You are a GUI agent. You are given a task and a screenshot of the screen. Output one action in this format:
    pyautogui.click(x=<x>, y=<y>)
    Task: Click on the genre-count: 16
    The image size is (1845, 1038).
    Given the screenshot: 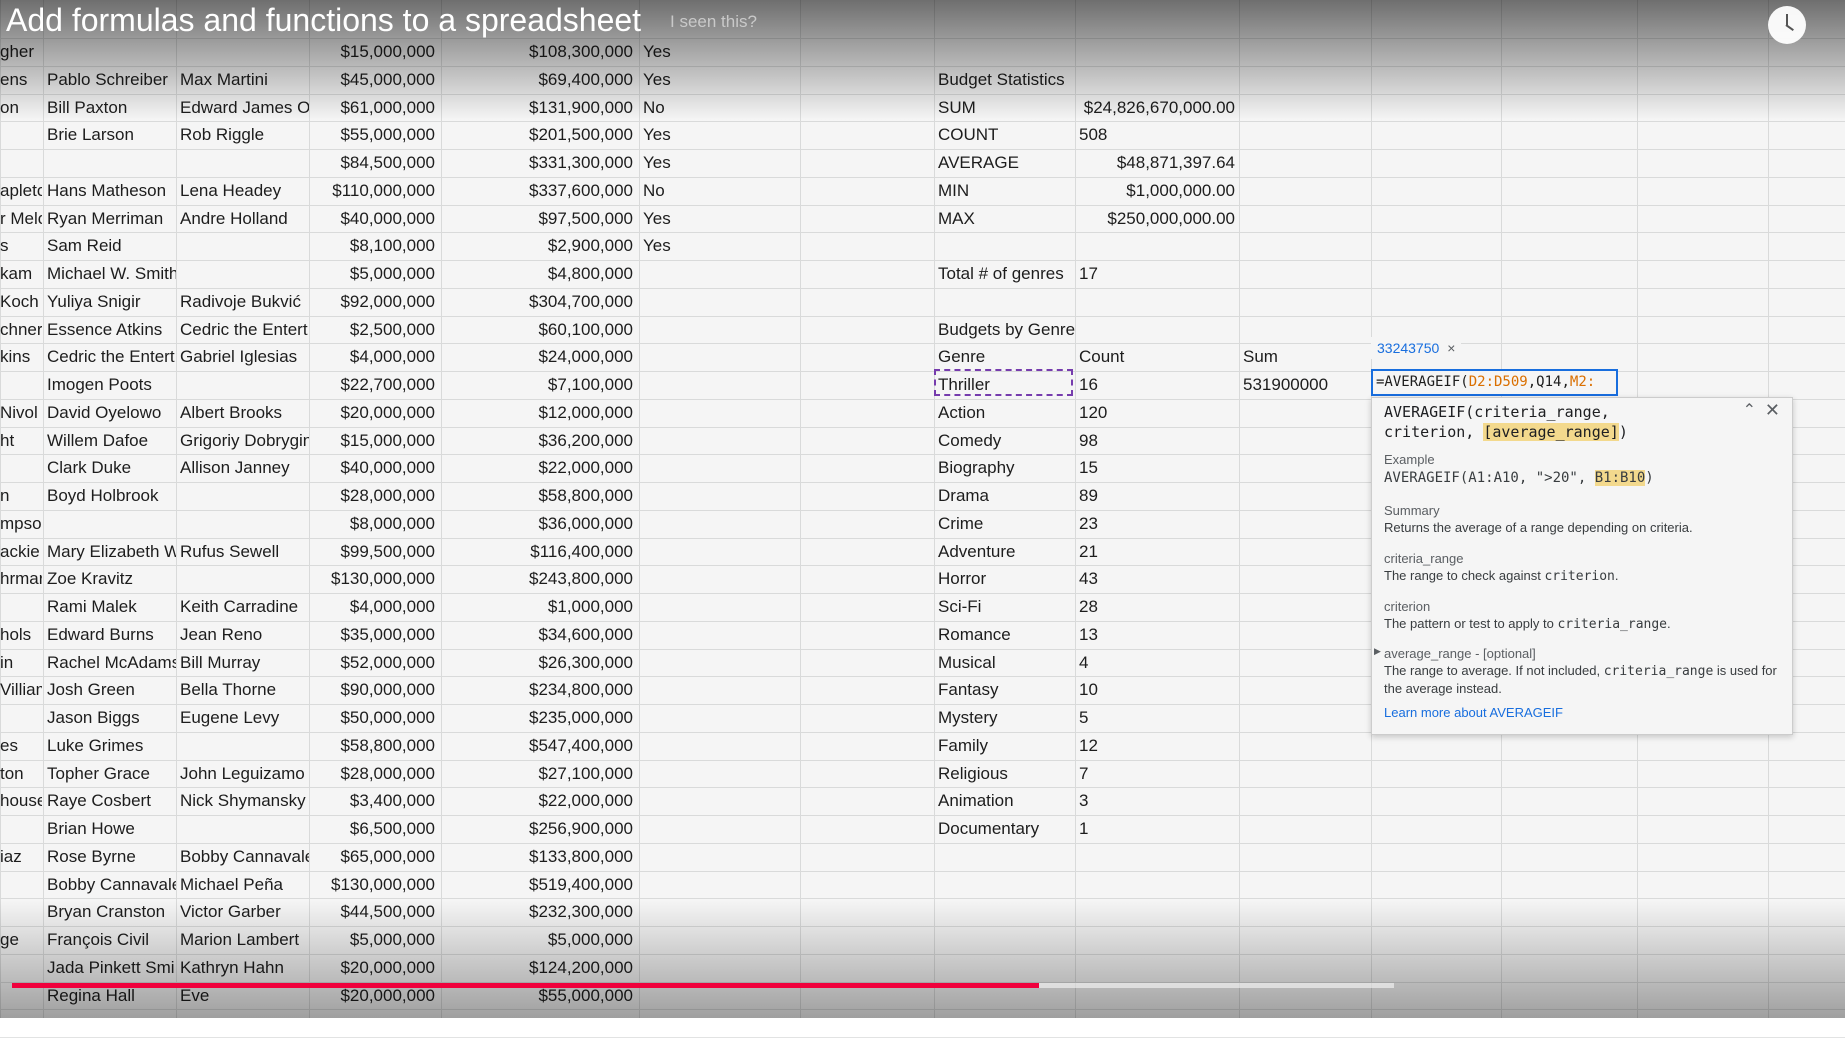 What is the action you would take?
    pyautogui.click(x=1149, y=384)
    